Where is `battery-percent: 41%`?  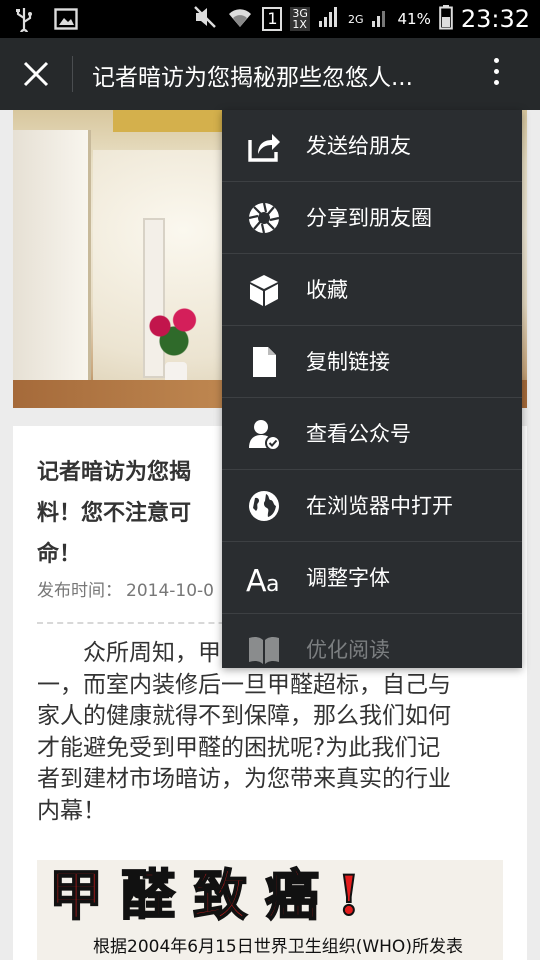 battery-percent: 41% is located at coordinates (414, 19).